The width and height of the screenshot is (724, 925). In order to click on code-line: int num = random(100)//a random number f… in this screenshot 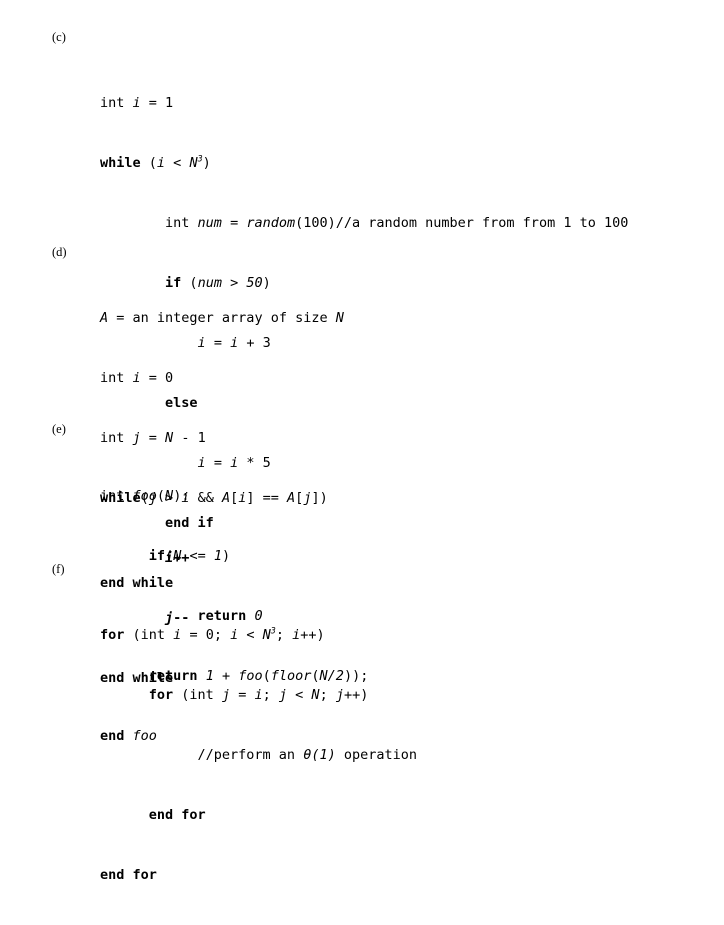, I will do `click(364, 223)`.